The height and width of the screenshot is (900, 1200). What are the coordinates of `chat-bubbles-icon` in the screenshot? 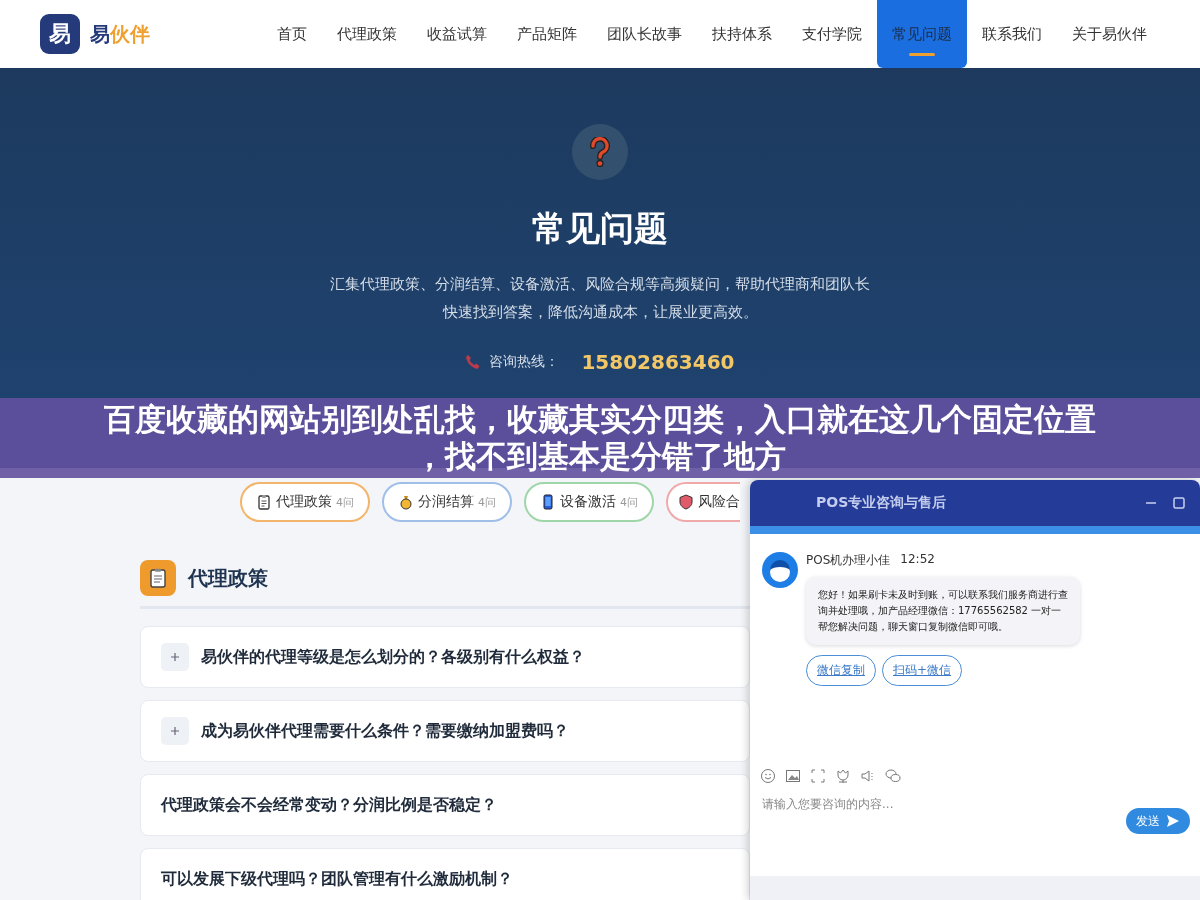 It's located at (893, 776).